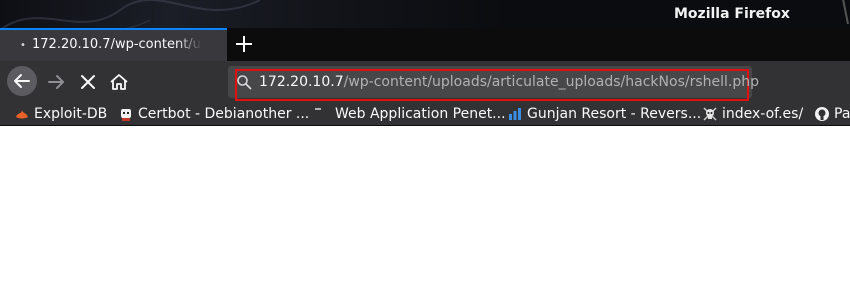  I want to click on desktop-decoration-right, so click(845, 12).